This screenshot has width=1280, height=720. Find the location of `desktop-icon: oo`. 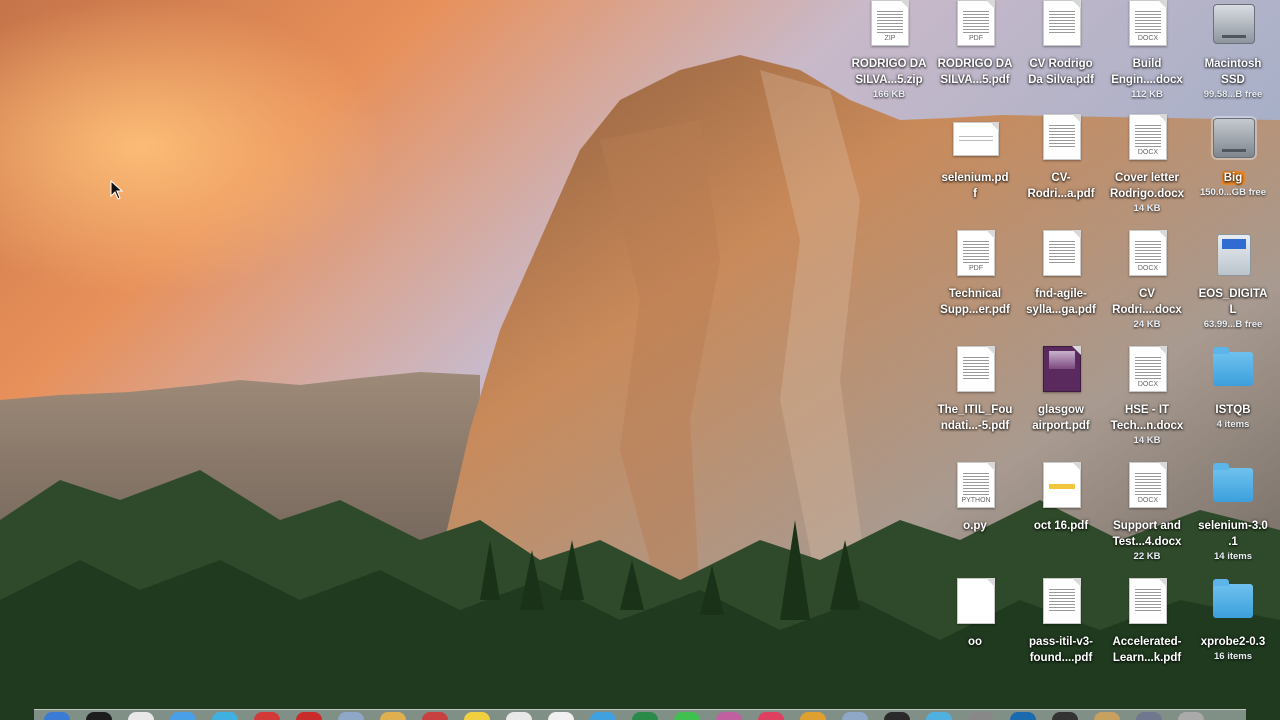

desktop-icon: oo is located at coordinates (975, 614).